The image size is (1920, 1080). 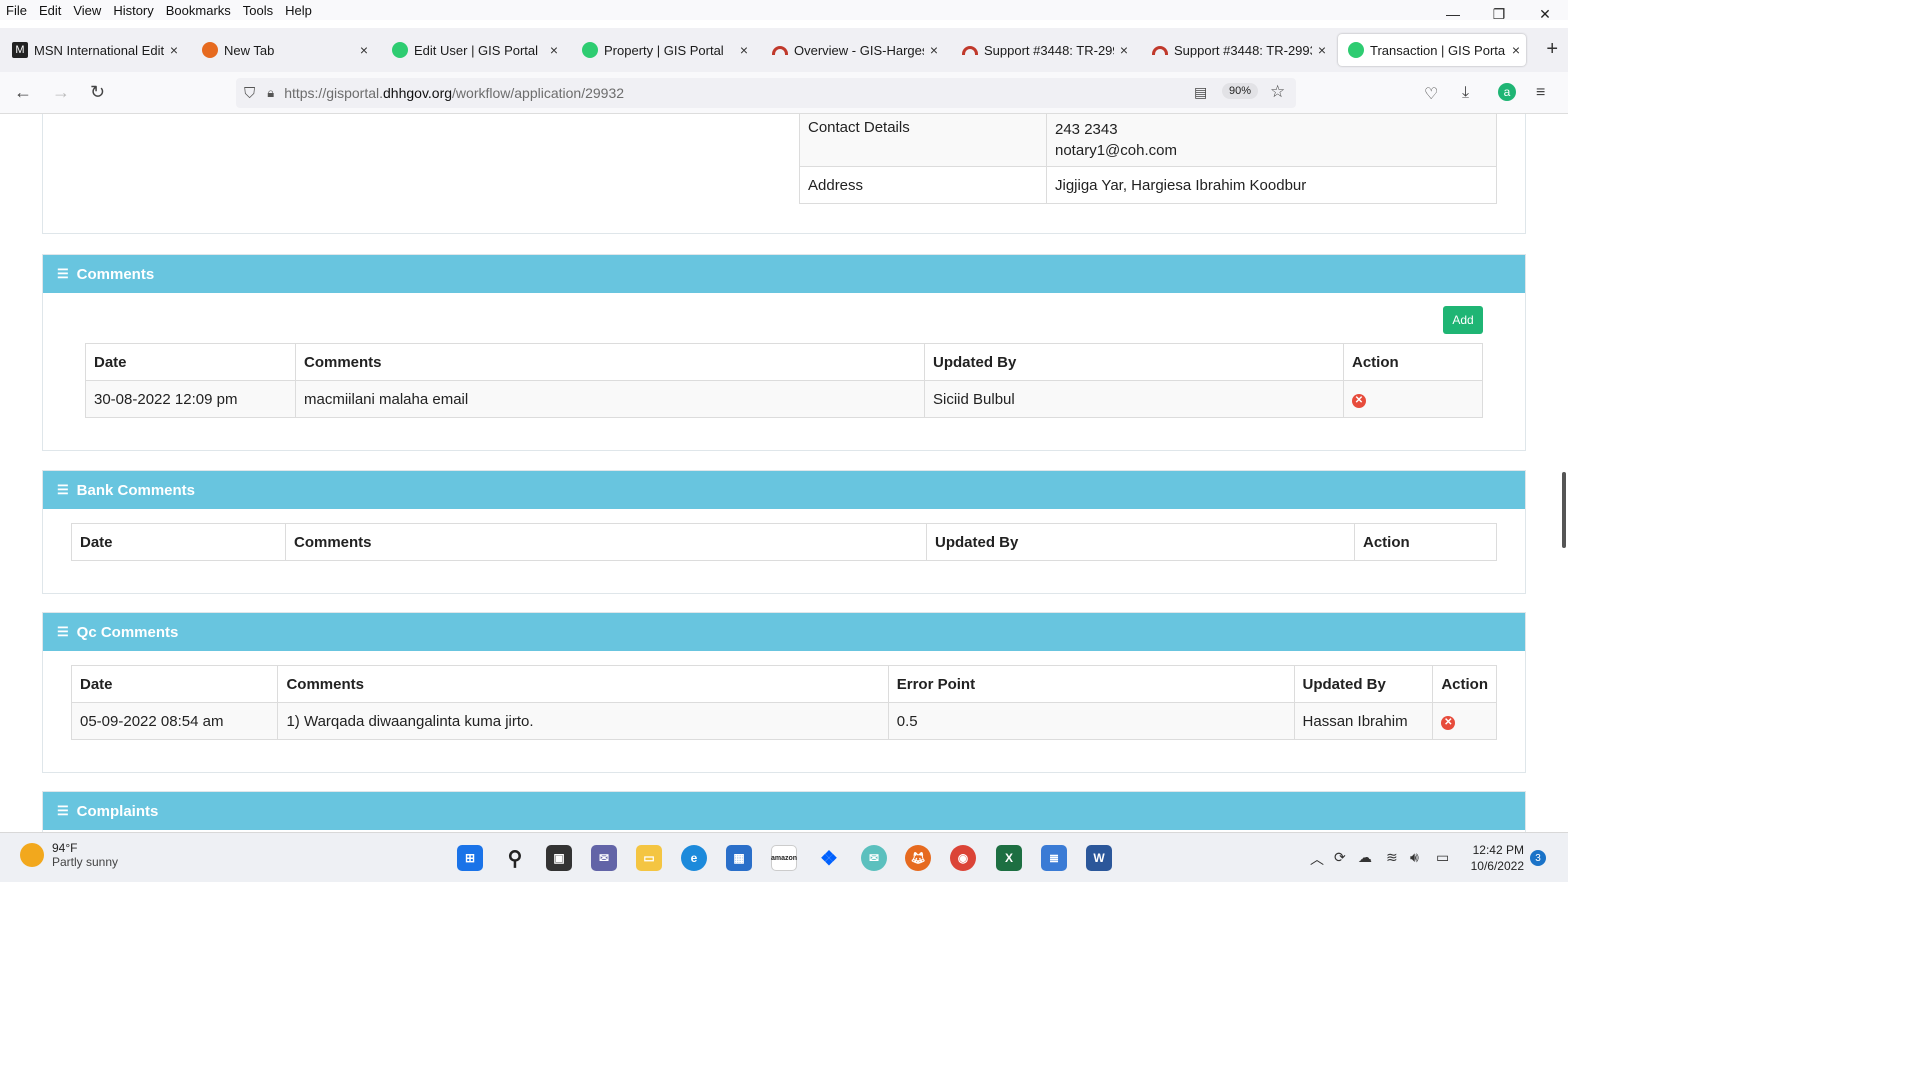 What do you see at coordinates (1271, 140) in the screenshot?
I see `contact-details-value: 243 2343 notary1@coh.com` at bounding box center [1271, 140].